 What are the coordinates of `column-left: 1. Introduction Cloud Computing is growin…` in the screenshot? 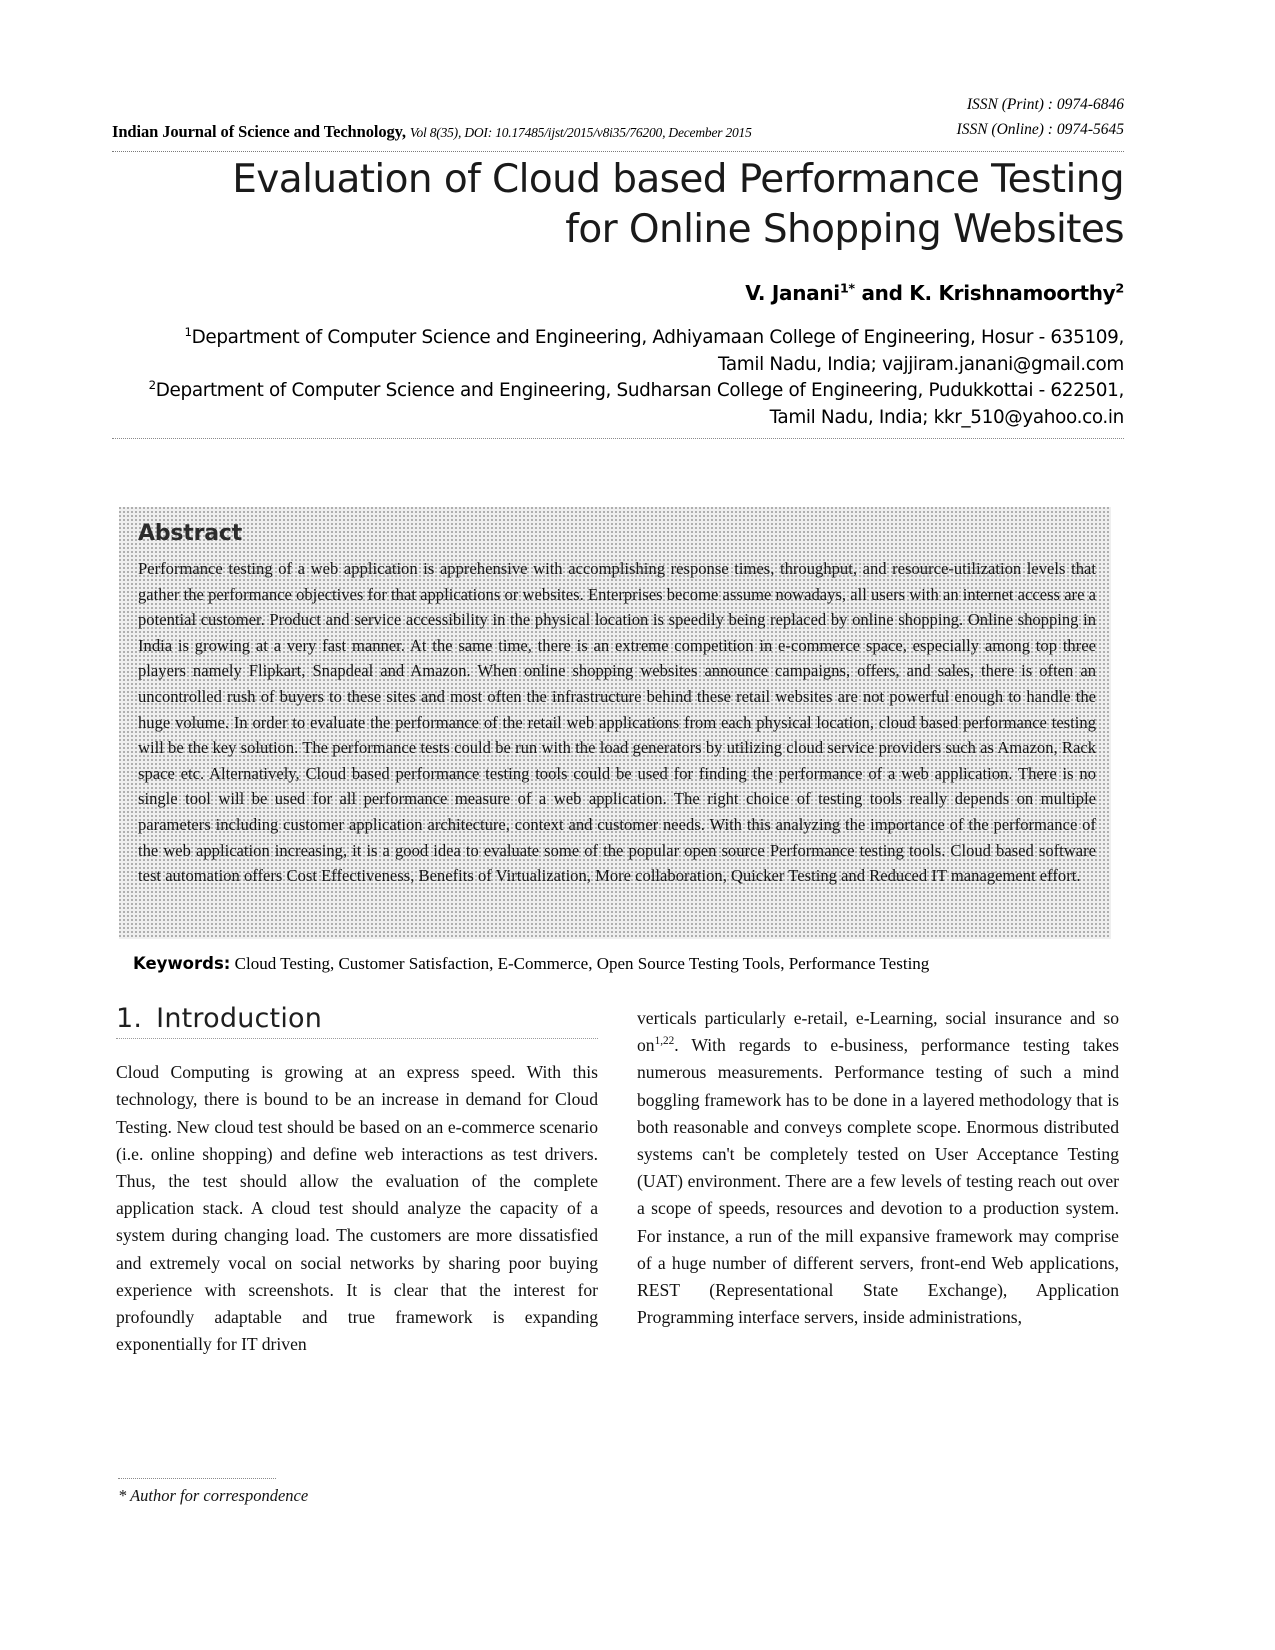 It's located at (357, 1181).